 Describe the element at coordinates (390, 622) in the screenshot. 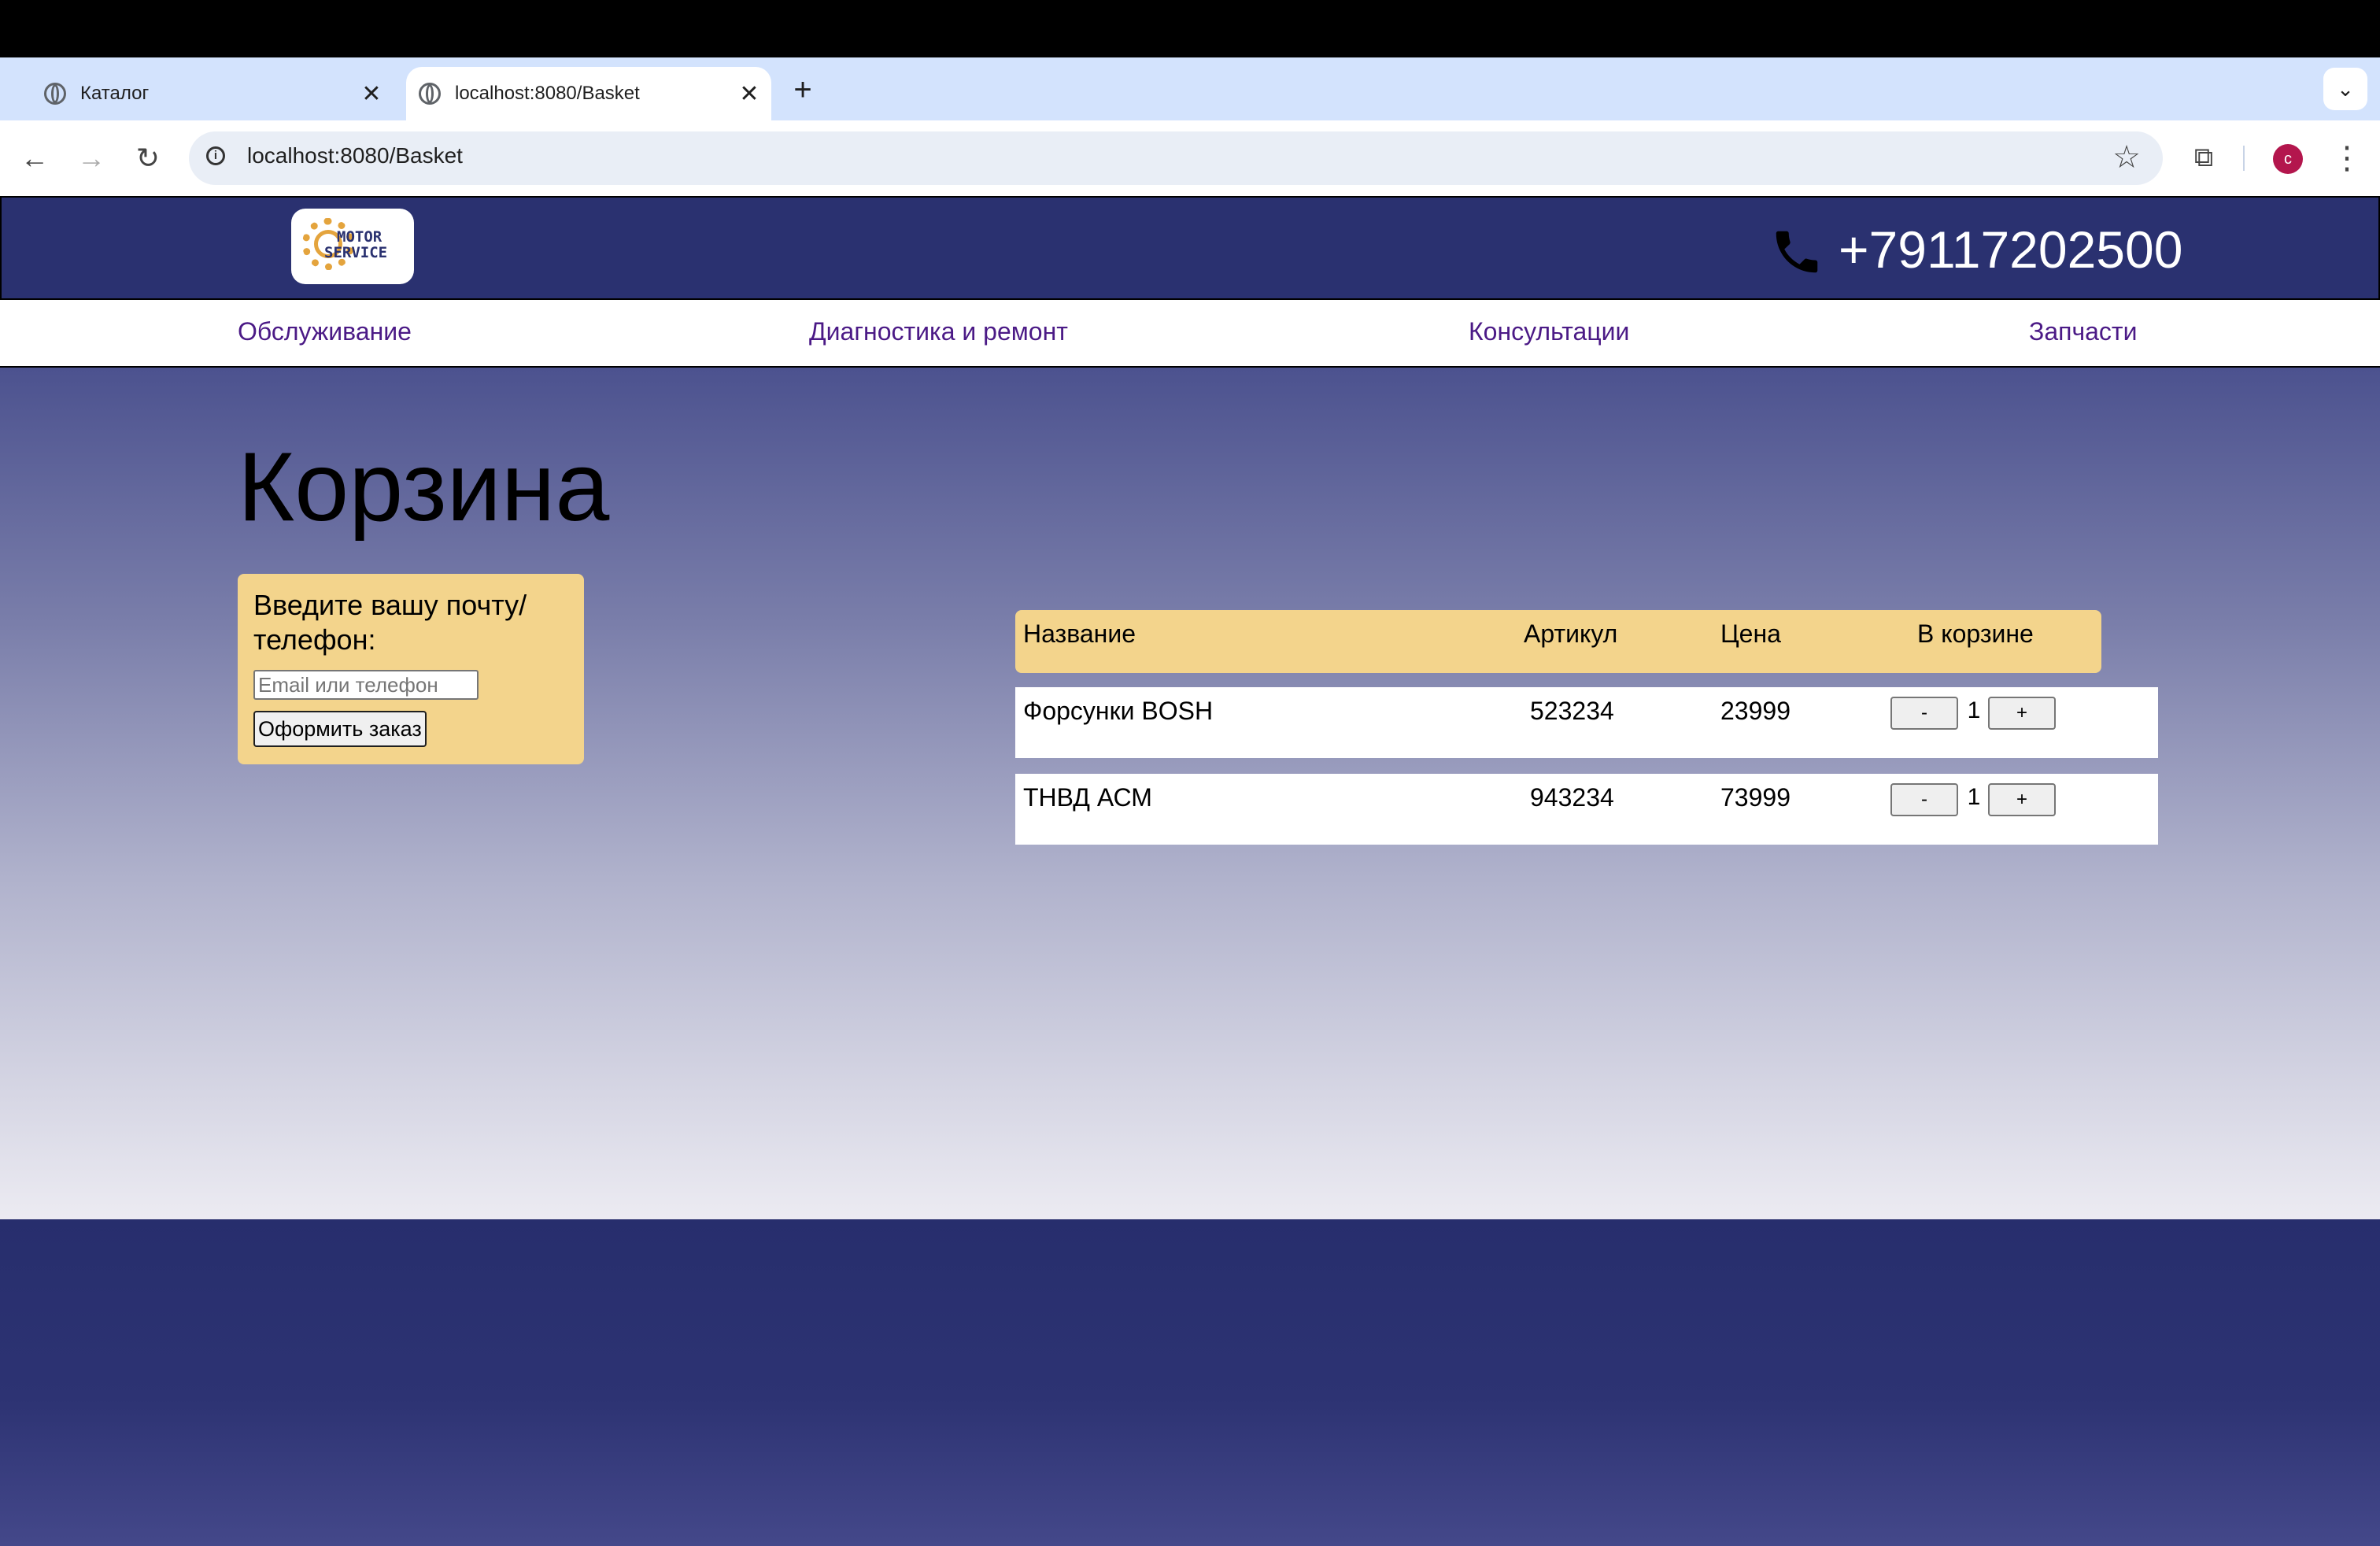

I see `contact-label: Введите вашу почту/ телефон:` at that location.